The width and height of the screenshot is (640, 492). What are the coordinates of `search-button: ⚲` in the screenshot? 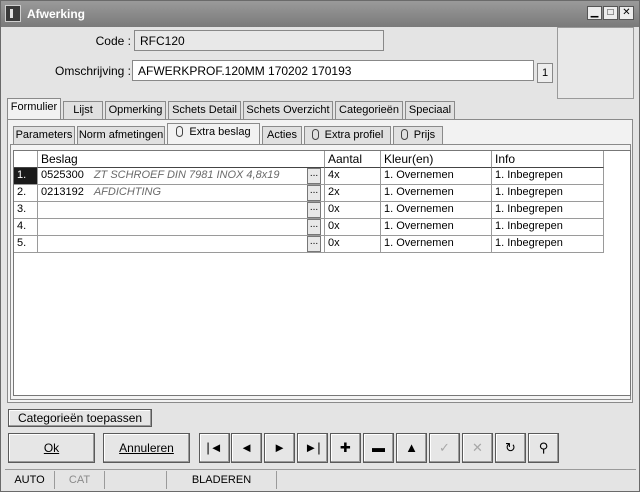 It's located at (543, 448).